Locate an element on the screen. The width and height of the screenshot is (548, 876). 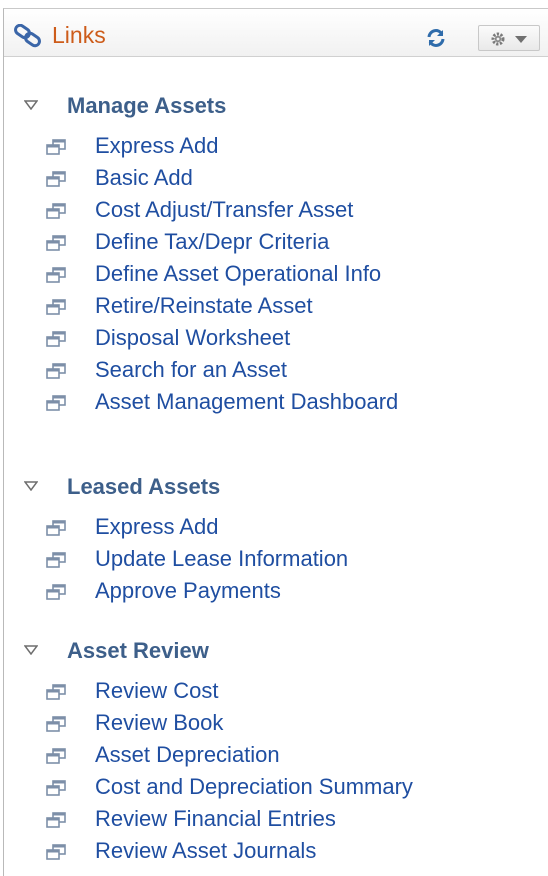
link-item: Cost and Depreciation Summary is located at coordinates (274, 787).